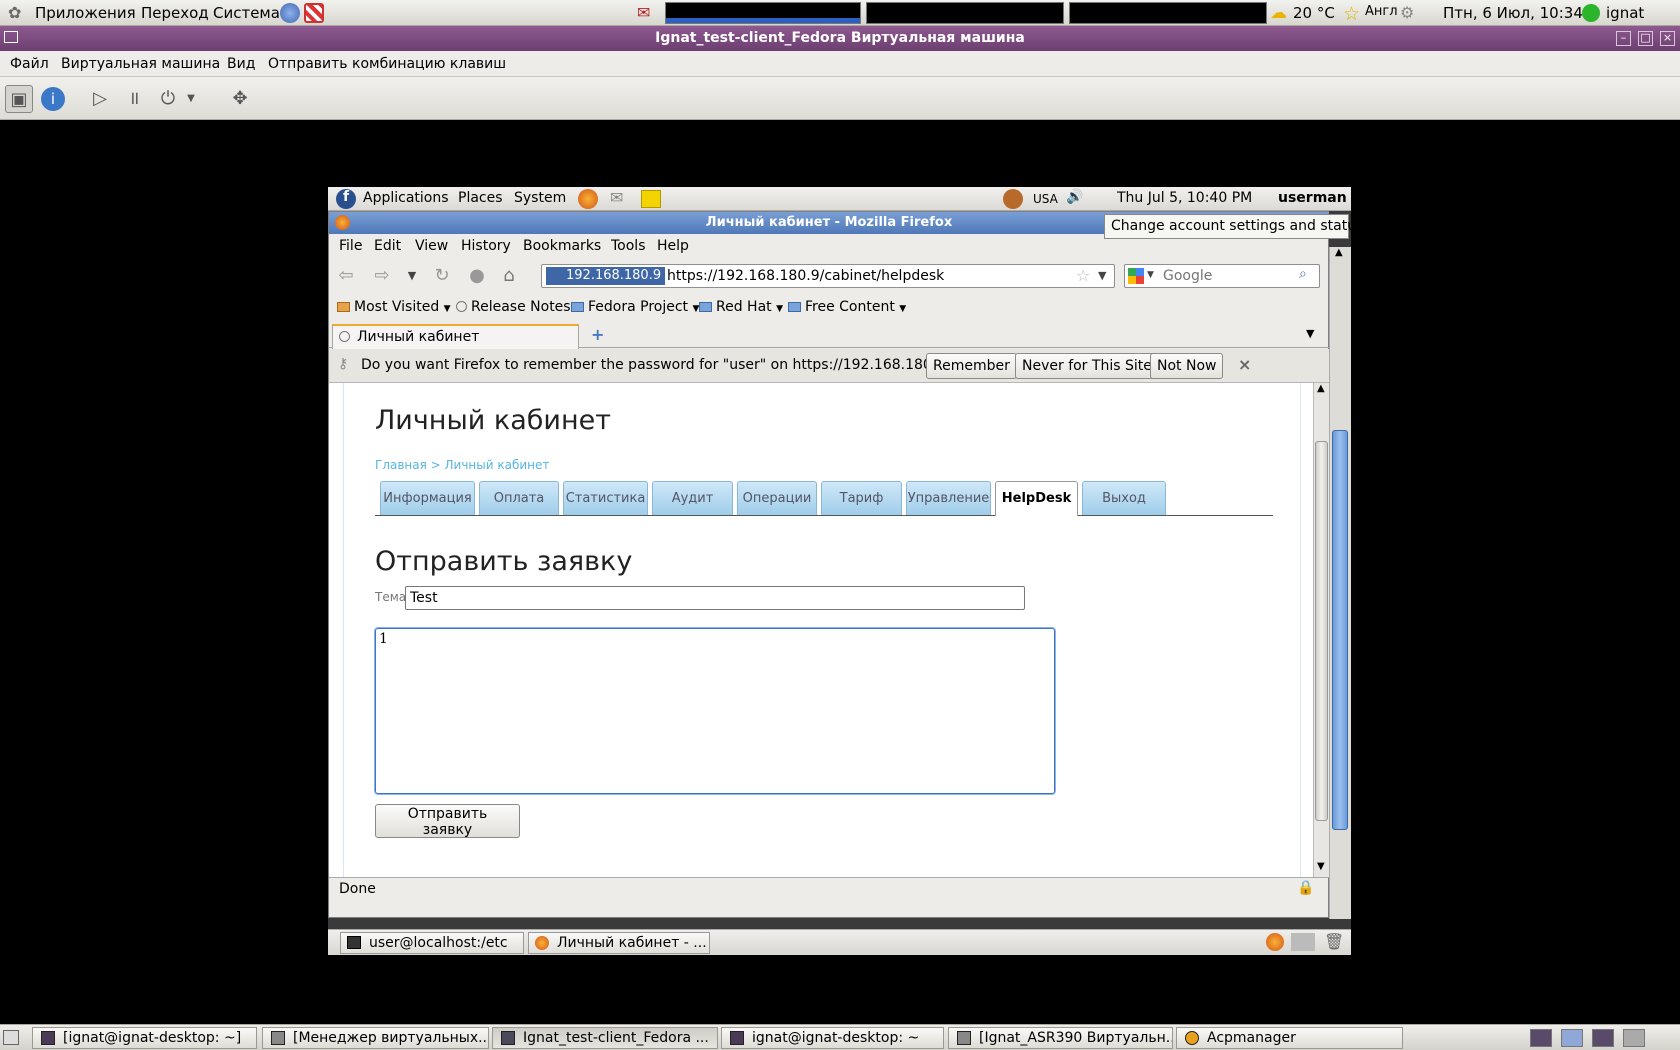 This screenshot has width=1680, height=1050. What do you see at coordinates (477, 276) in the screenshot?
I see `stop-icon: ●` at bounding box center [477, 276].